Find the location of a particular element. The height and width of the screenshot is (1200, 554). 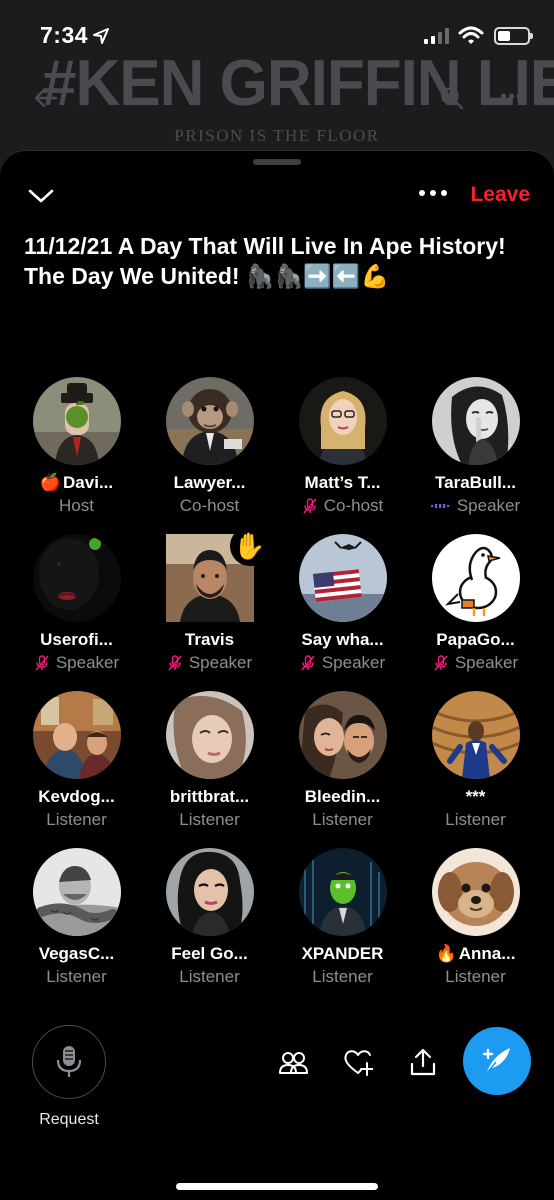

home-indicator is located at coordinates (277, 1186).